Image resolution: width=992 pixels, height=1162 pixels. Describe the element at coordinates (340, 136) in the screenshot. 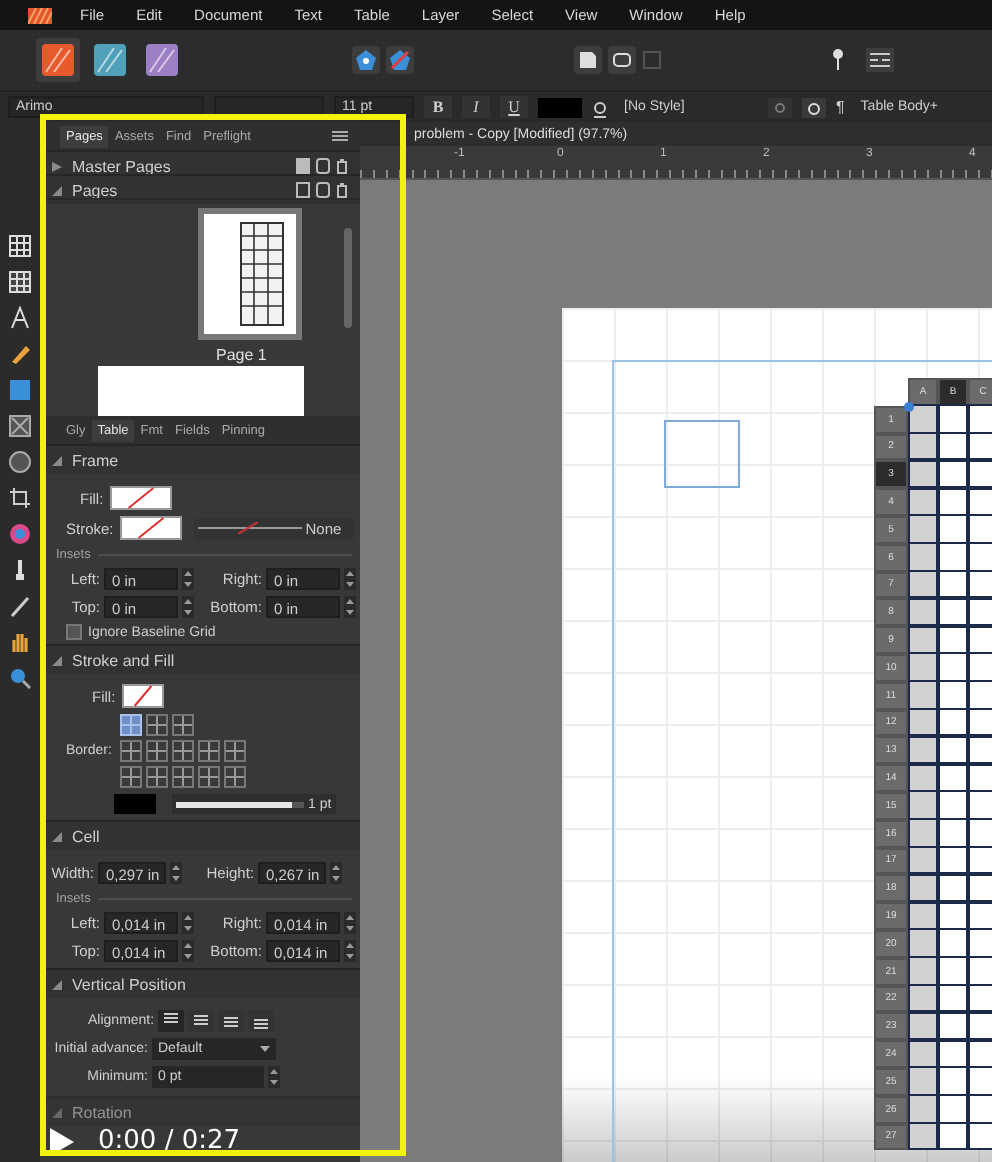

I see `menu-icon` at that location.